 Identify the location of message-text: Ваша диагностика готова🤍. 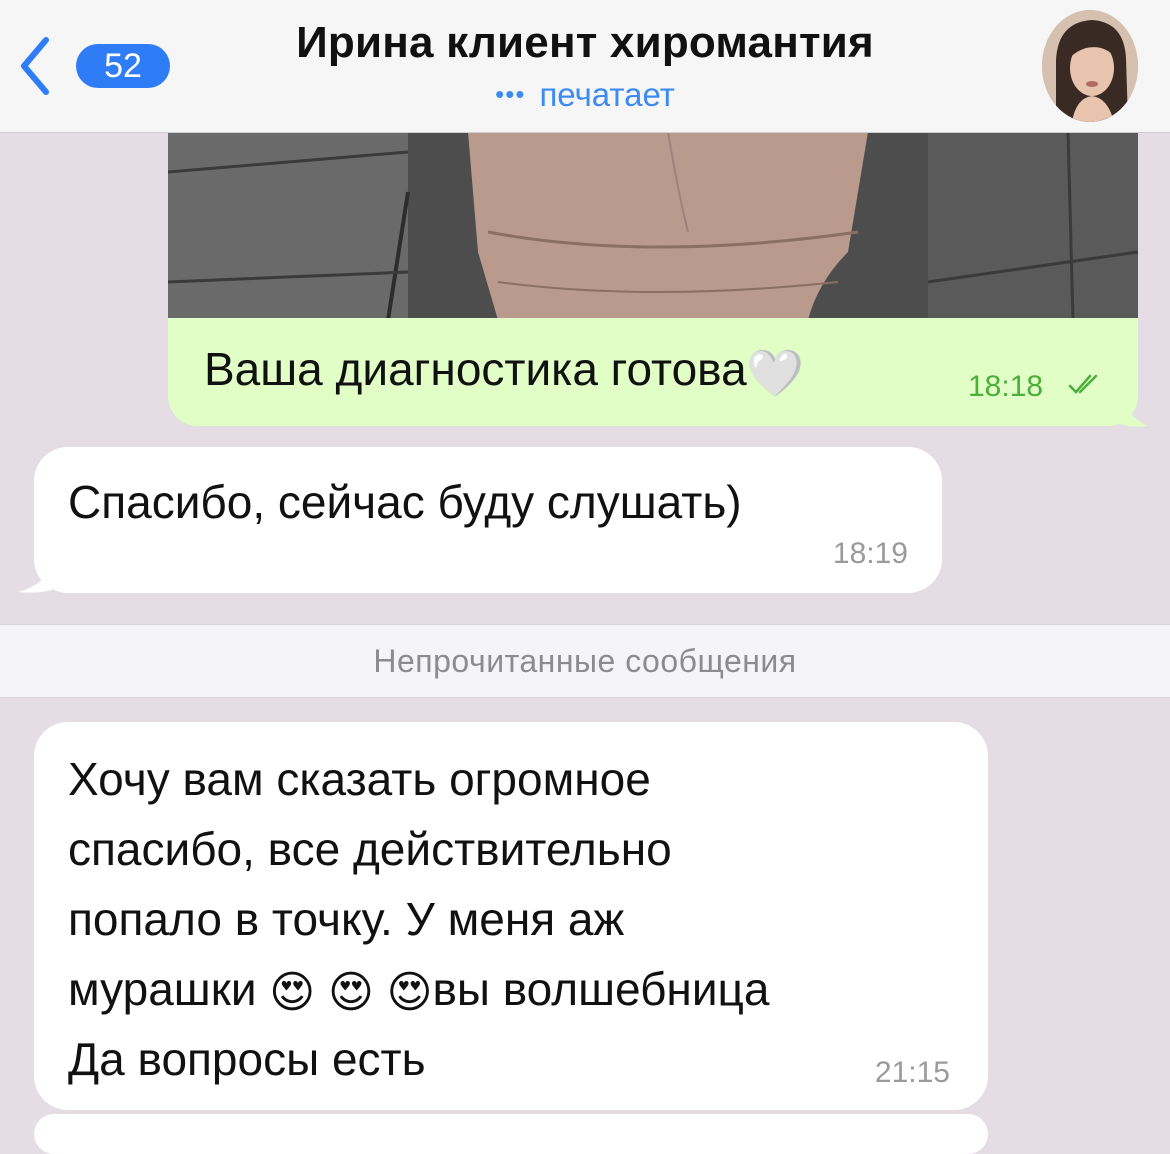
(504, 371).